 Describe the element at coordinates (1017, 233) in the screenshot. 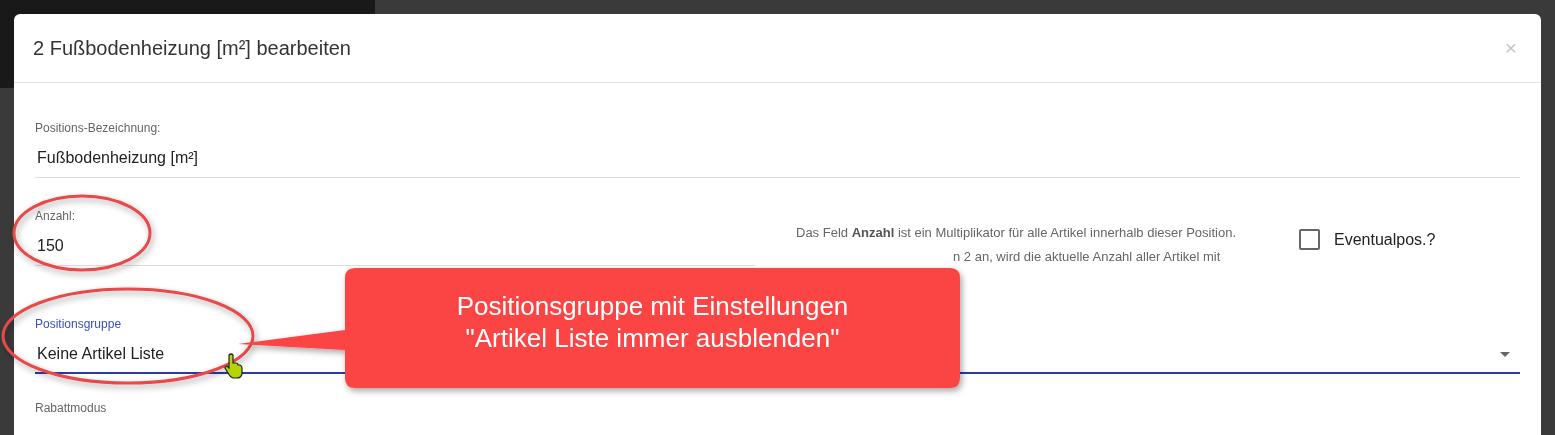

I see `help-text: Das Feld Anzahl ist ein Multiplikator für alle Artikel innerhalb dieser Position.` at that location.